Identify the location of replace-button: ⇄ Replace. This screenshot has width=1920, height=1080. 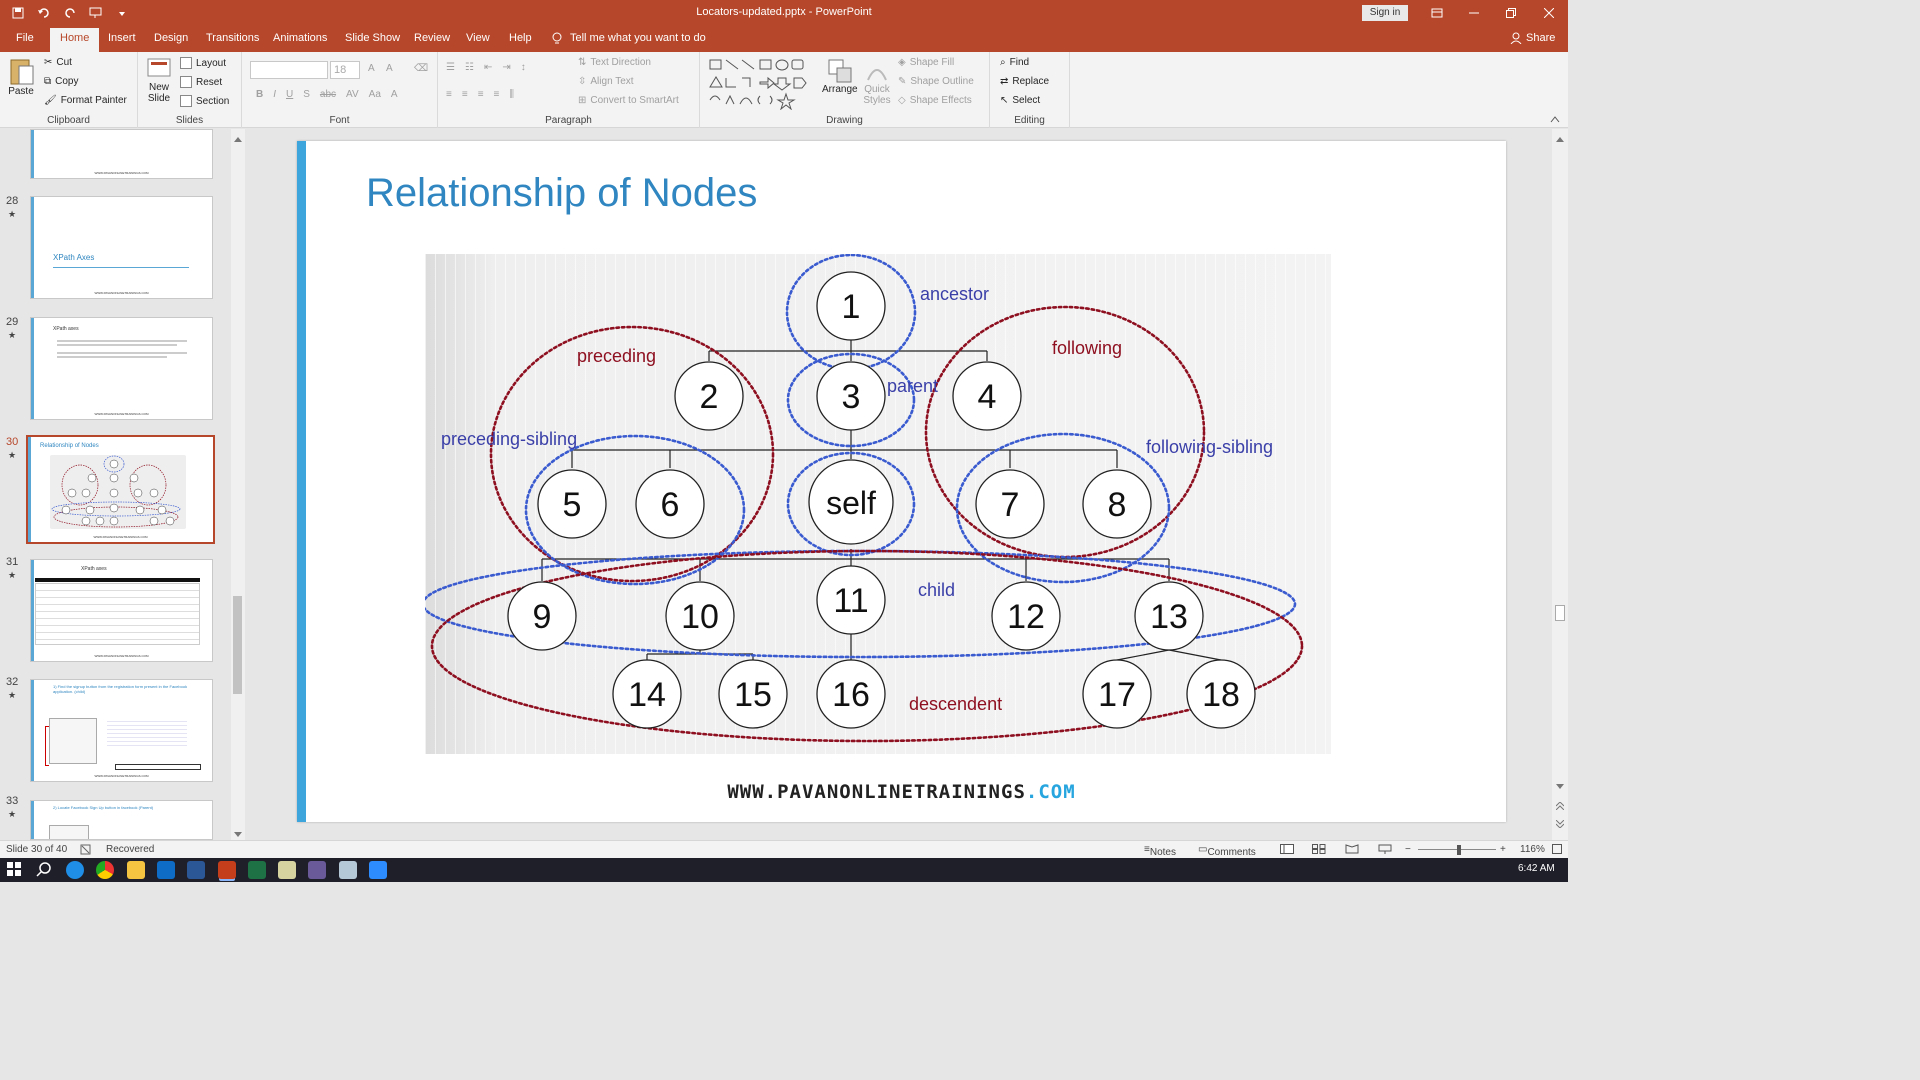
(1024, 81).